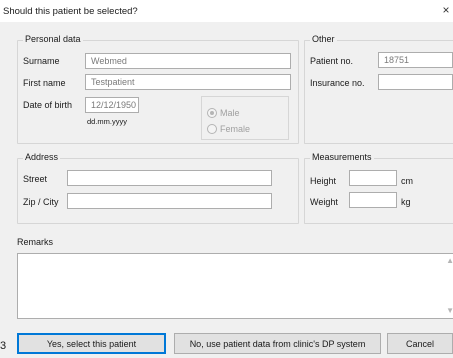  Describe the element at coordinates (226, 11) in the screenshot. I see `title-bar: Should this patient be selected? ×` at that location.